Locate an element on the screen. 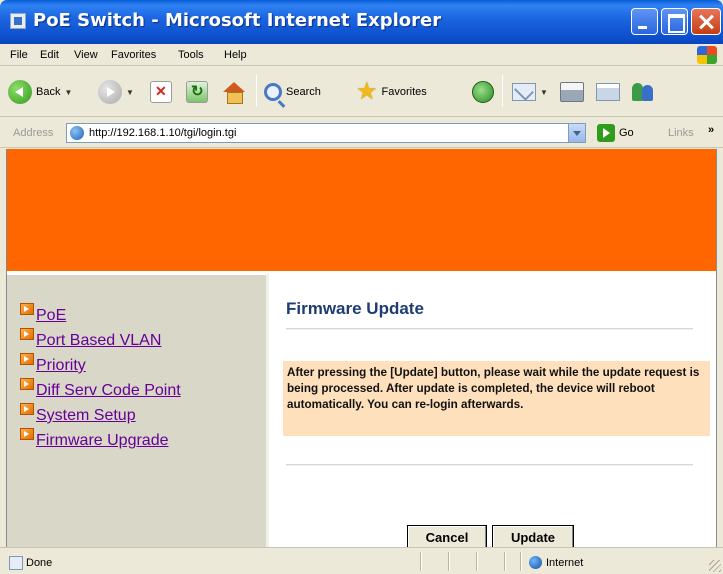 The height and width of the screenshot is (574, 723). edit-button is located at coordinates (608, 92).